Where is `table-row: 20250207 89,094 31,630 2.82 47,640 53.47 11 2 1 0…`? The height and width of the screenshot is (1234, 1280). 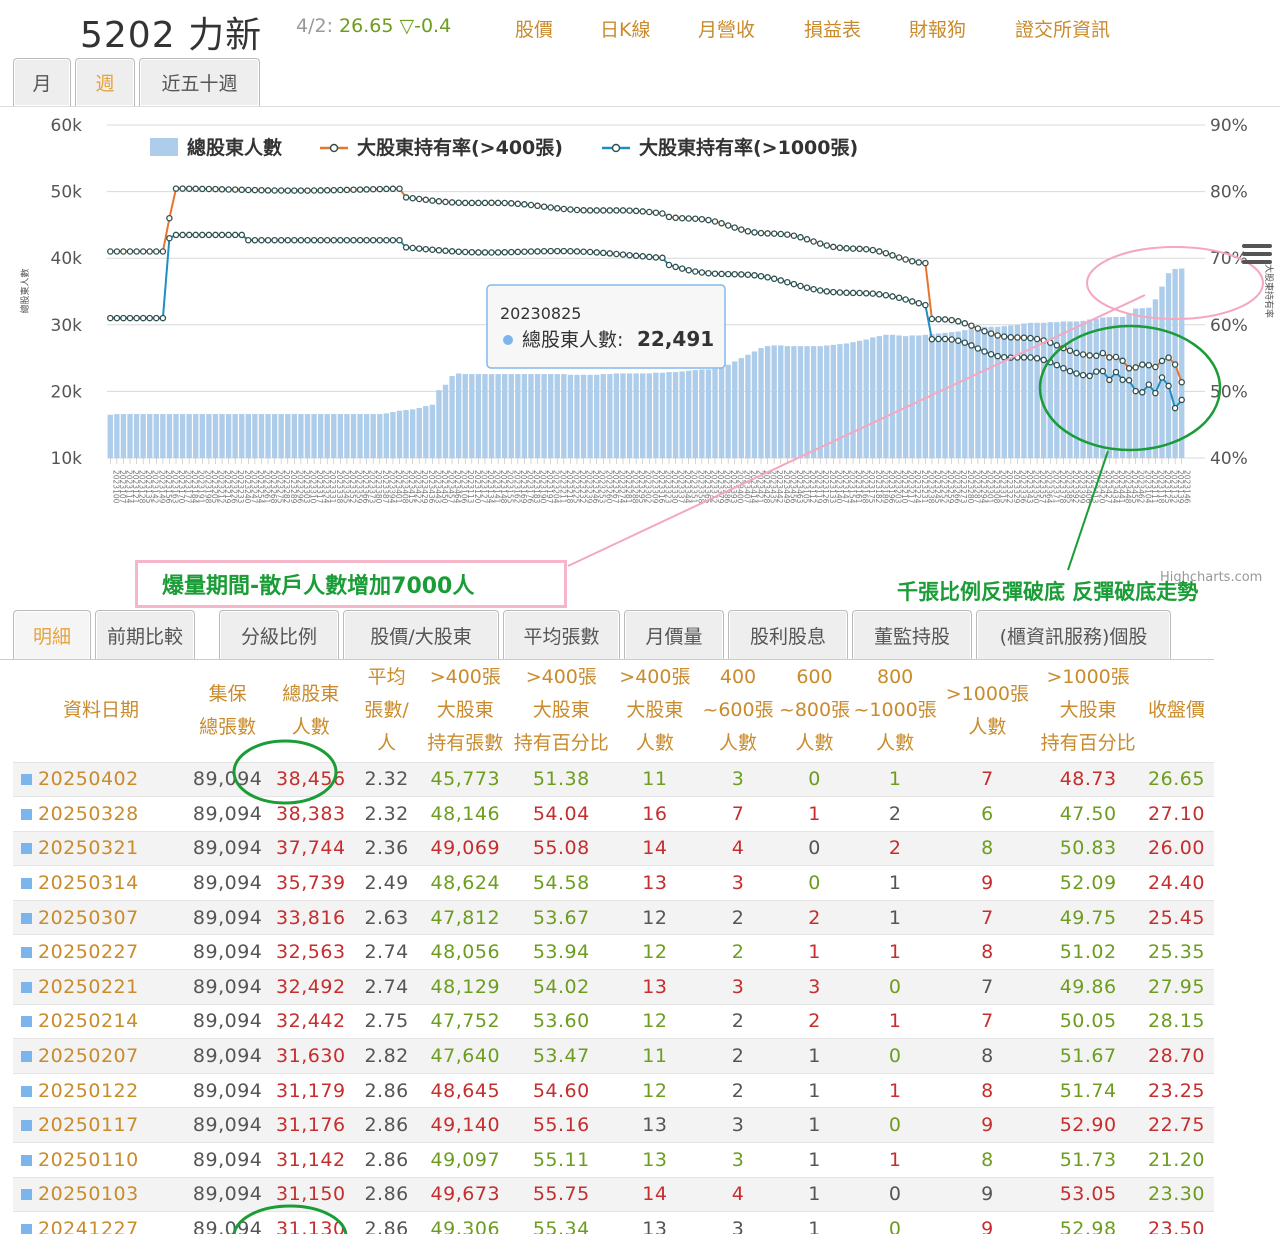 table-row: 20250207 89,094 31,630 2.82 47,640 53.47 11 2 1 0… is located at coordinates (613, 1056).